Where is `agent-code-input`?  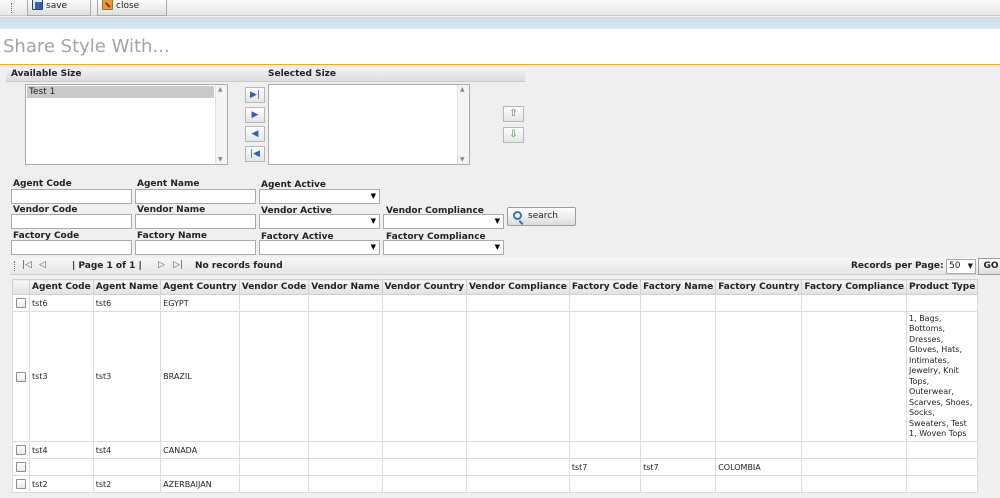 agent-code-input is located at coordinates (71, 196).